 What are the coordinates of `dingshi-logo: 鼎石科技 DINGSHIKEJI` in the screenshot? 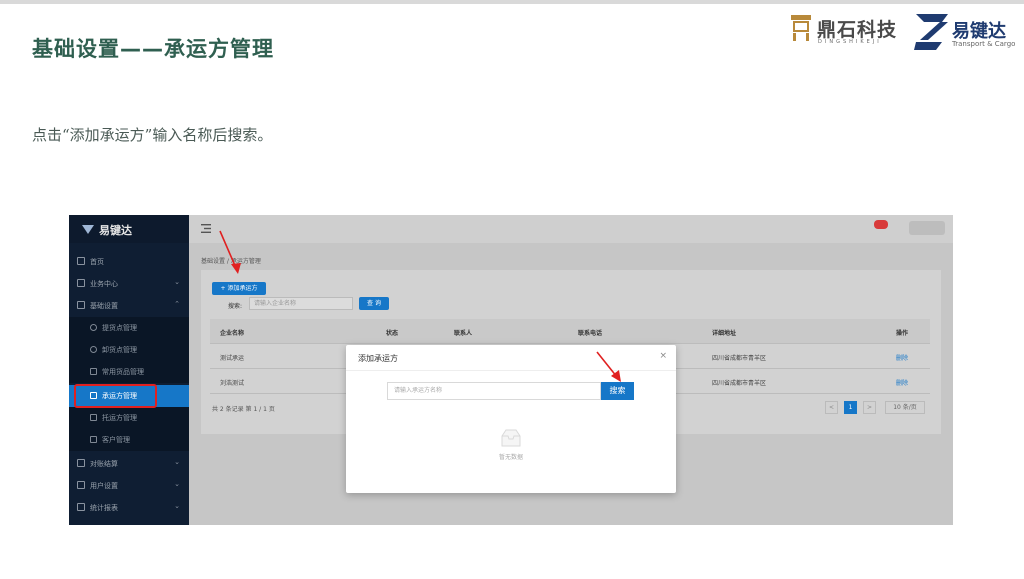 It's located at (845, 30).